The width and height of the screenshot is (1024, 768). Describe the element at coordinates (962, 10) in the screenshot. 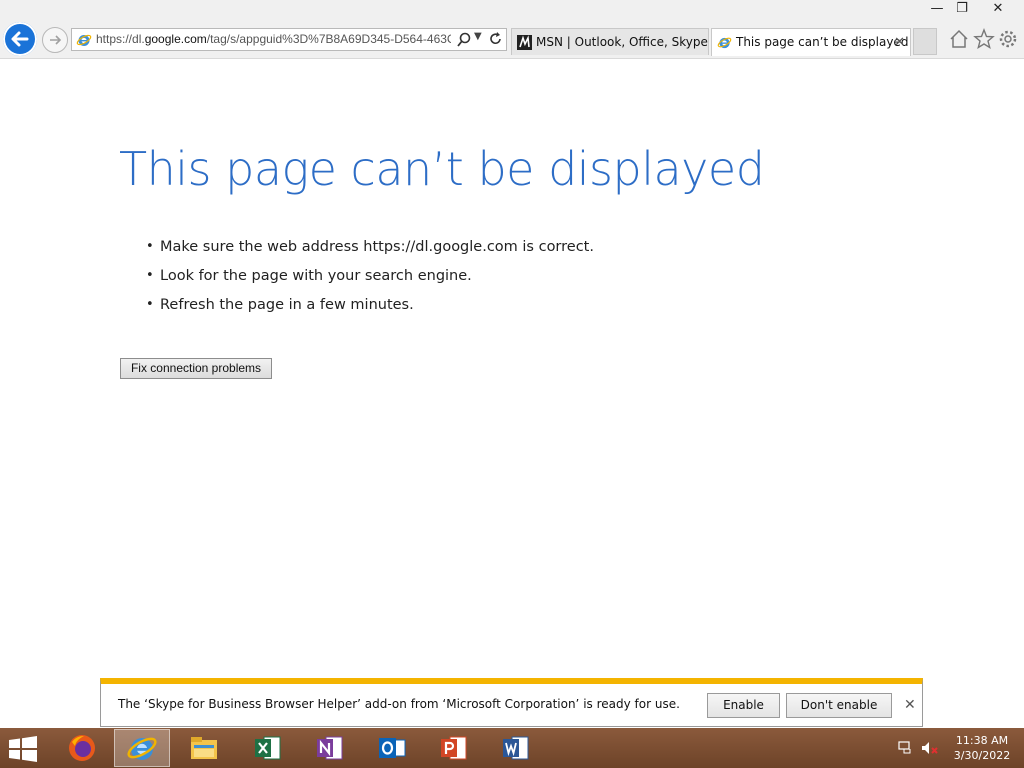

I see `restore-button: ❐` at that location.